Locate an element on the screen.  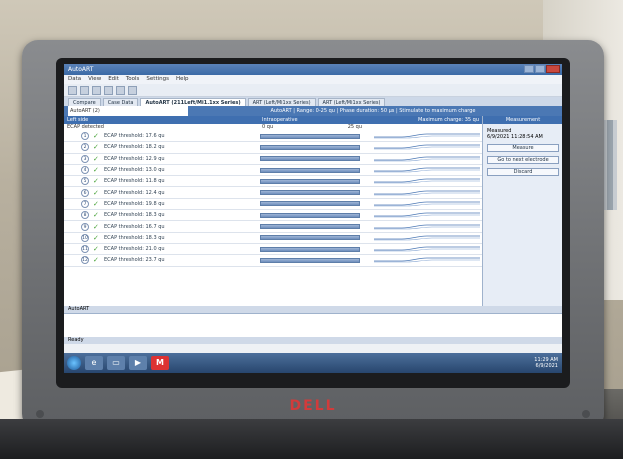
electrode-row: 8 ✓ ECAP threshold: 18.3 qu is located at coordinates (273, 216).